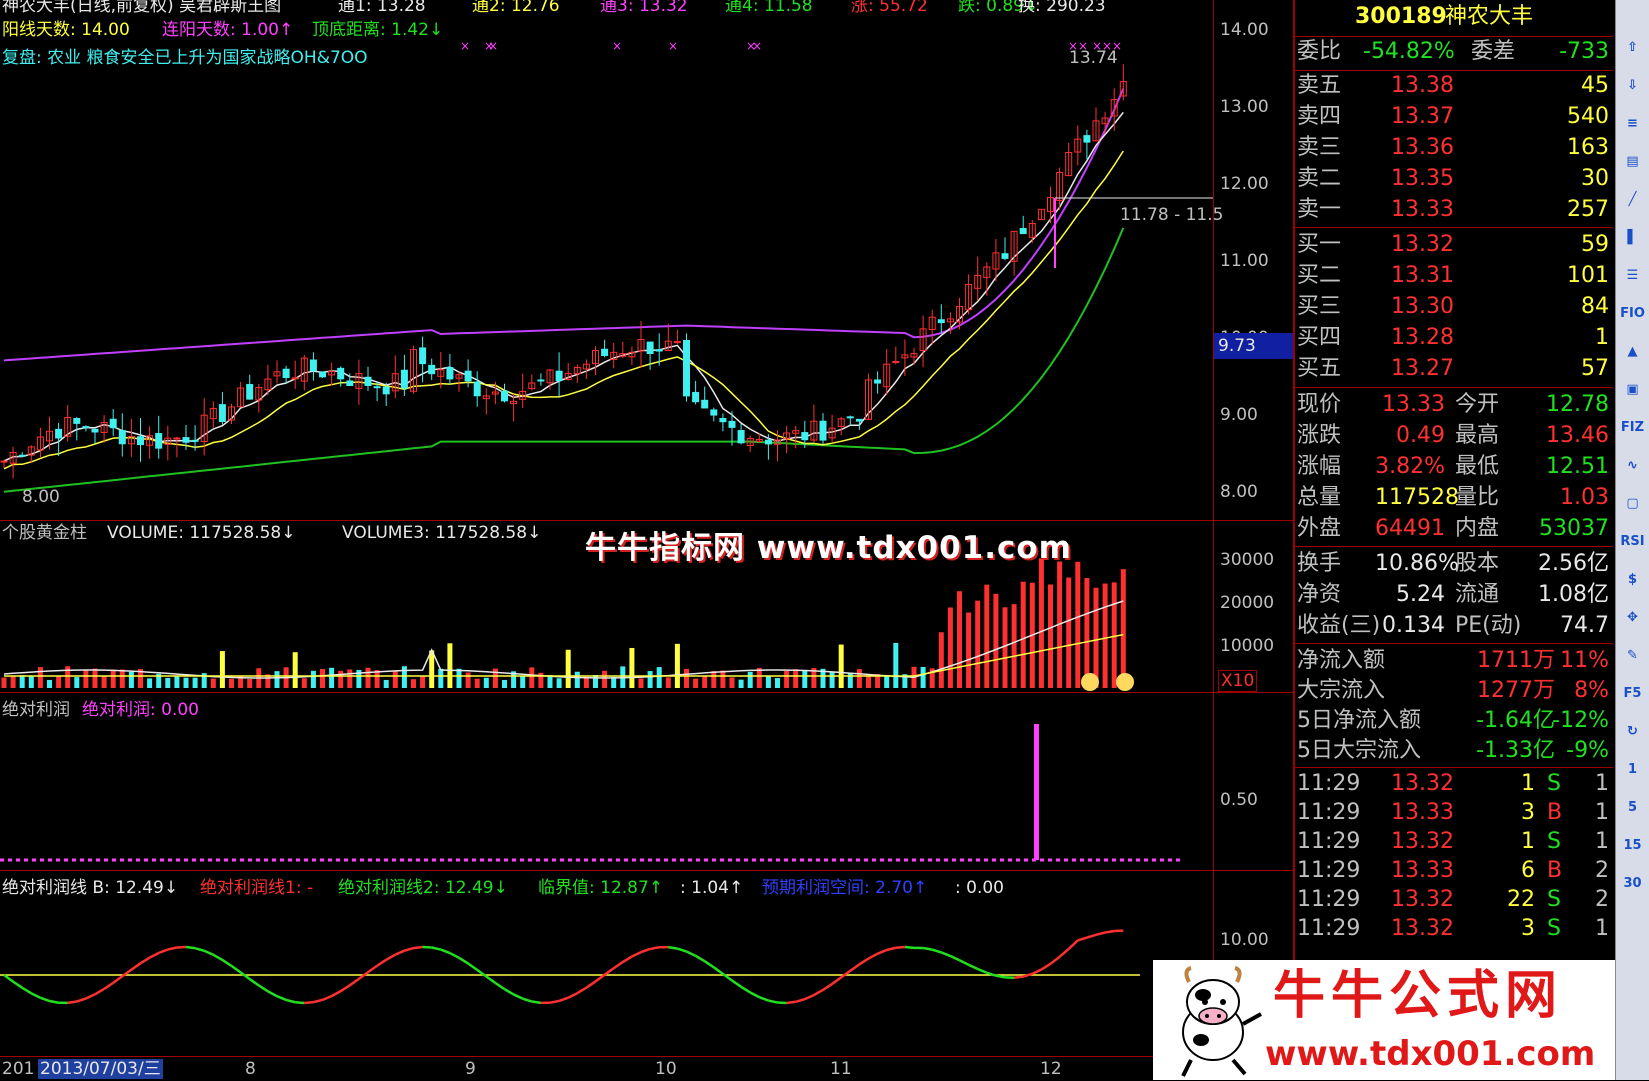 The height and width of the screenshot is (1081, 1649). Describe the element at coordinates (1093, 58) in the screenshot. I see `high-price-label: 13.74` at that location.